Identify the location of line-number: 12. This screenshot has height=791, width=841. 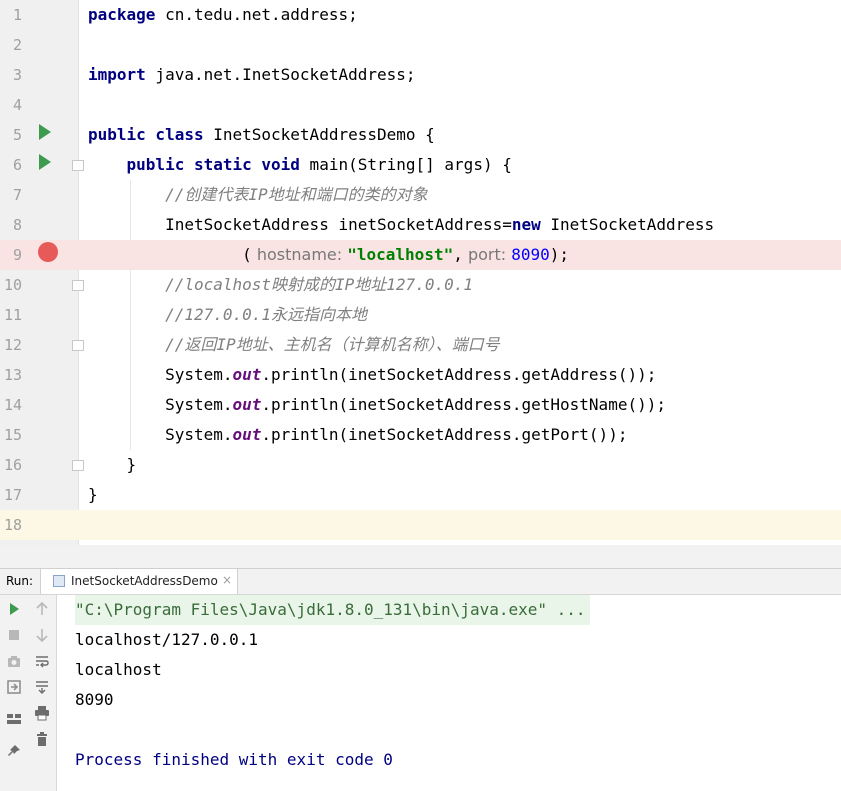
(12, 345).